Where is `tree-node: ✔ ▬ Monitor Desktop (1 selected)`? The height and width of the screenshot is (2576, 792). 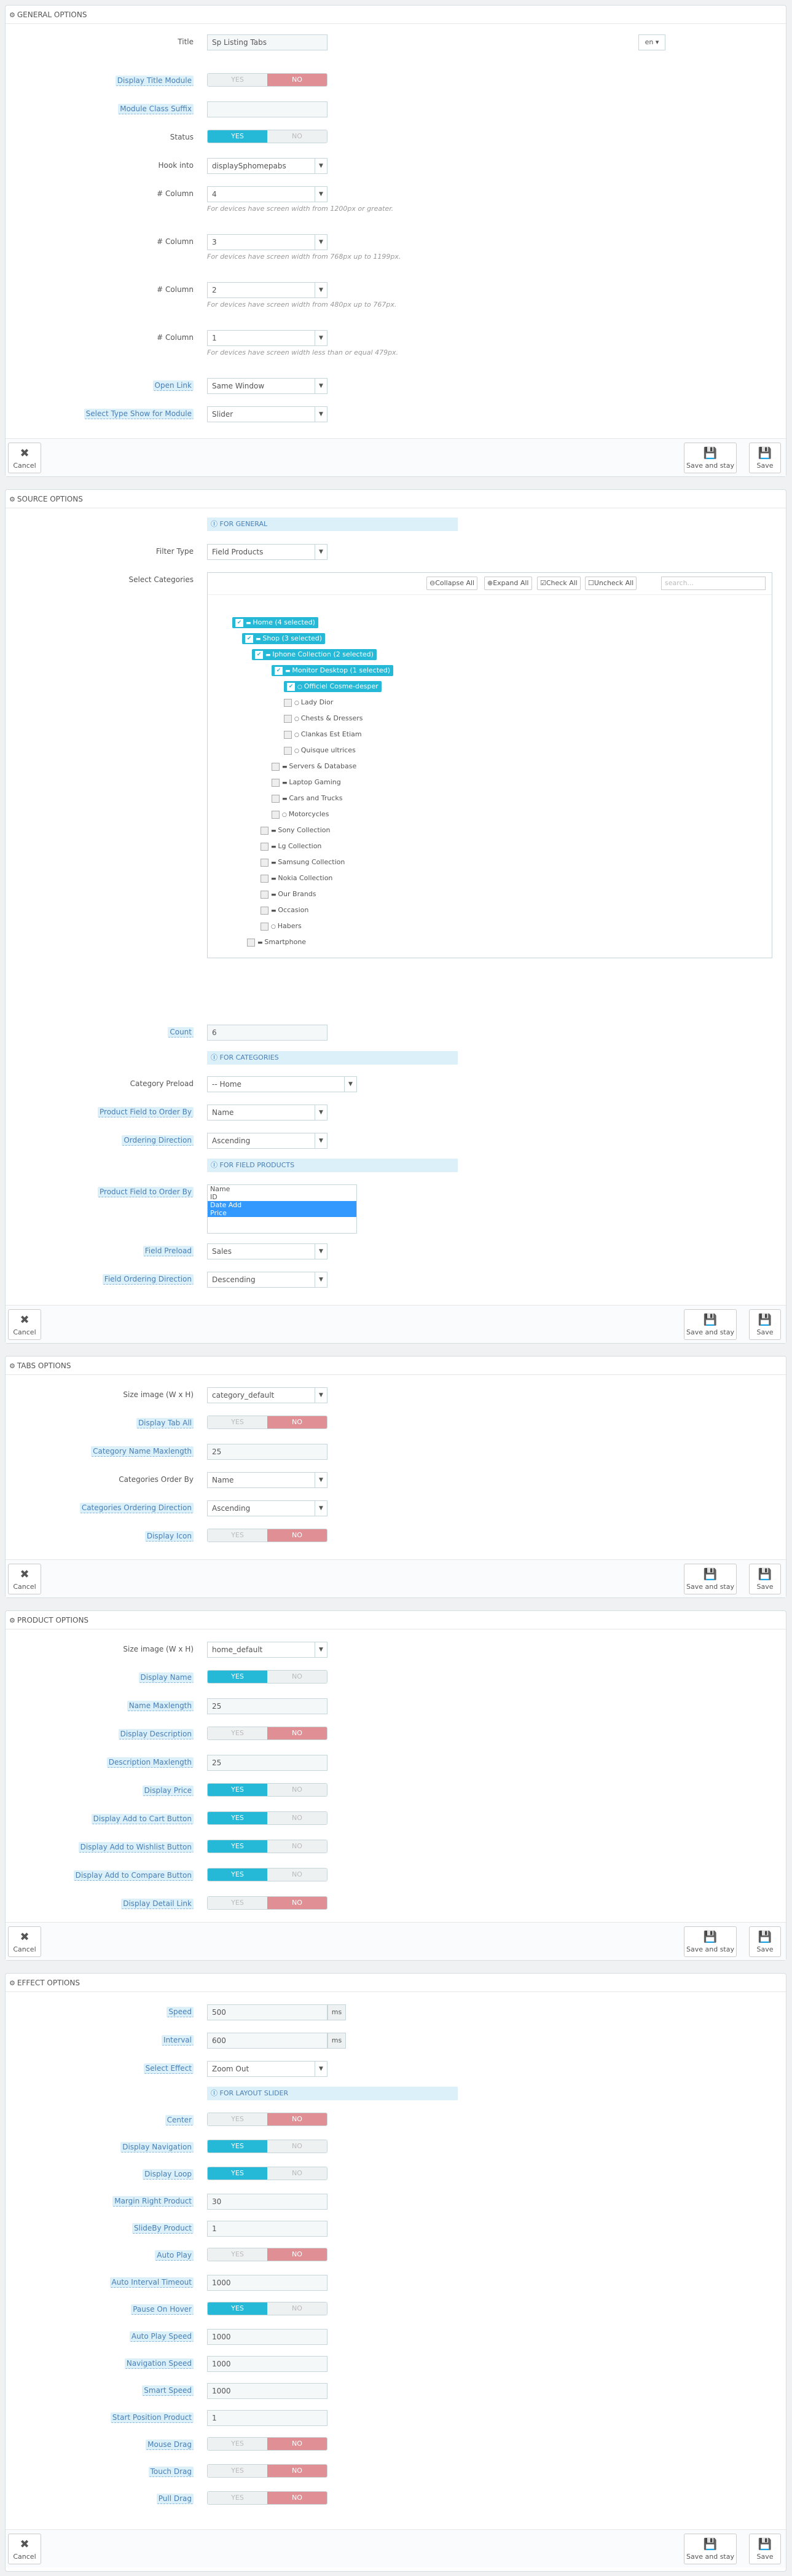
tree-node: ✔ ▬ Monitor Desktop (1 selected) is located at coordinates (333, 671).